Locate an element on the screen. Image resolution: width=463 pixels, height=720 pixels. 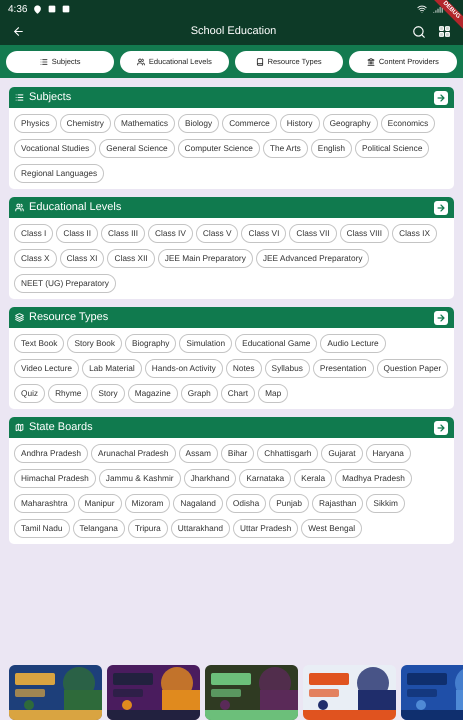
search-icon is located at coordinates (419, 31).